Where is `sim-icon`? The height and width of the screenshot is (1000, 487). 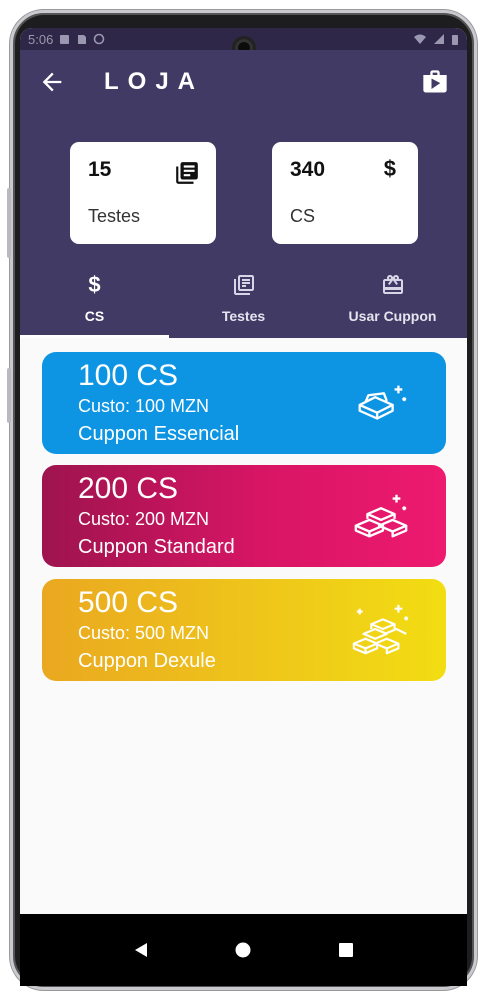 sim-icon is located at coordinates (65, 39).